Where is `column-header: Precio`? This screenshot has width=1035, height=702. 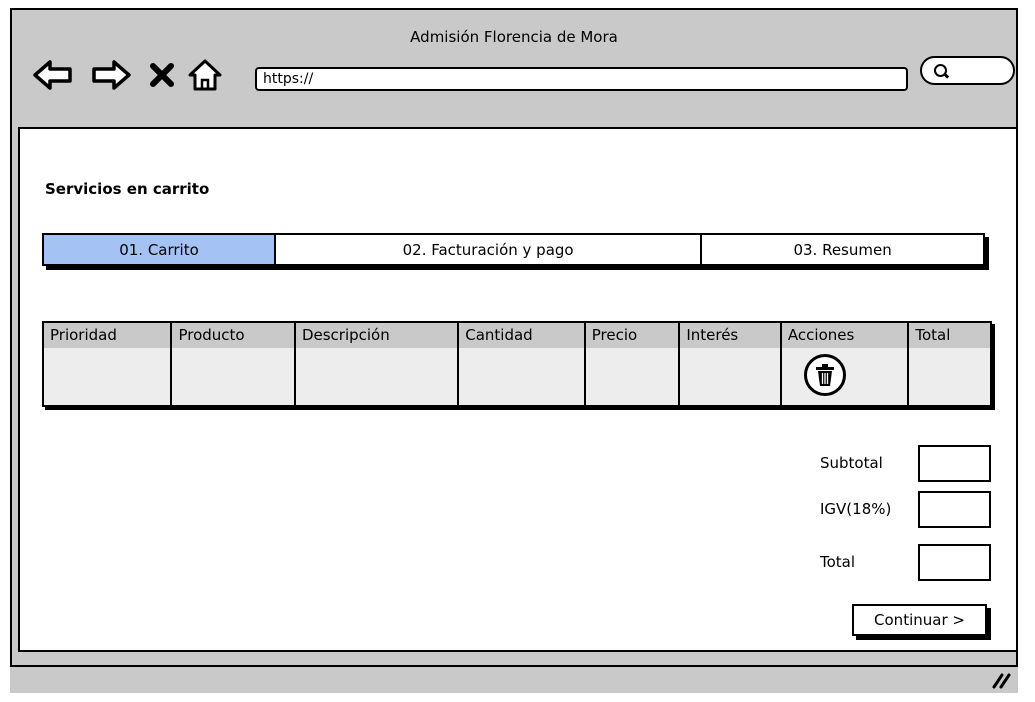 column-header: Precio is located at coordinates (632, 335).